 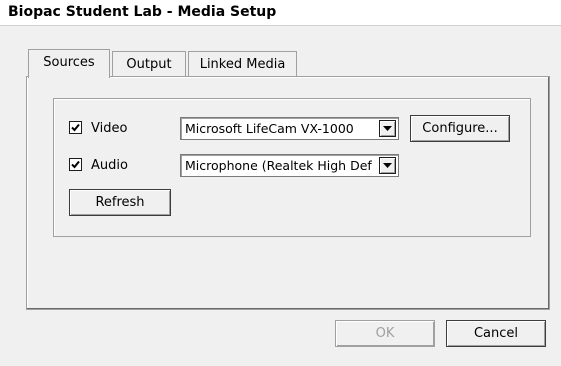 I want to click on audio-label: Audio, so click(x=109, y=165).